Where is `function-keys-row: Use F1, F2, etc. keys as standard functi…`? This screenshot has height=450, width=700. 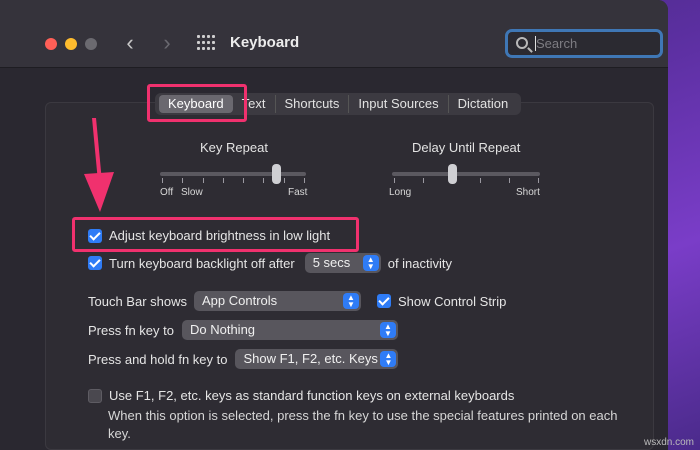
function-keys-row: Use F1, F2, etc. keys as standard functi… is located at coordinates (301, 395).